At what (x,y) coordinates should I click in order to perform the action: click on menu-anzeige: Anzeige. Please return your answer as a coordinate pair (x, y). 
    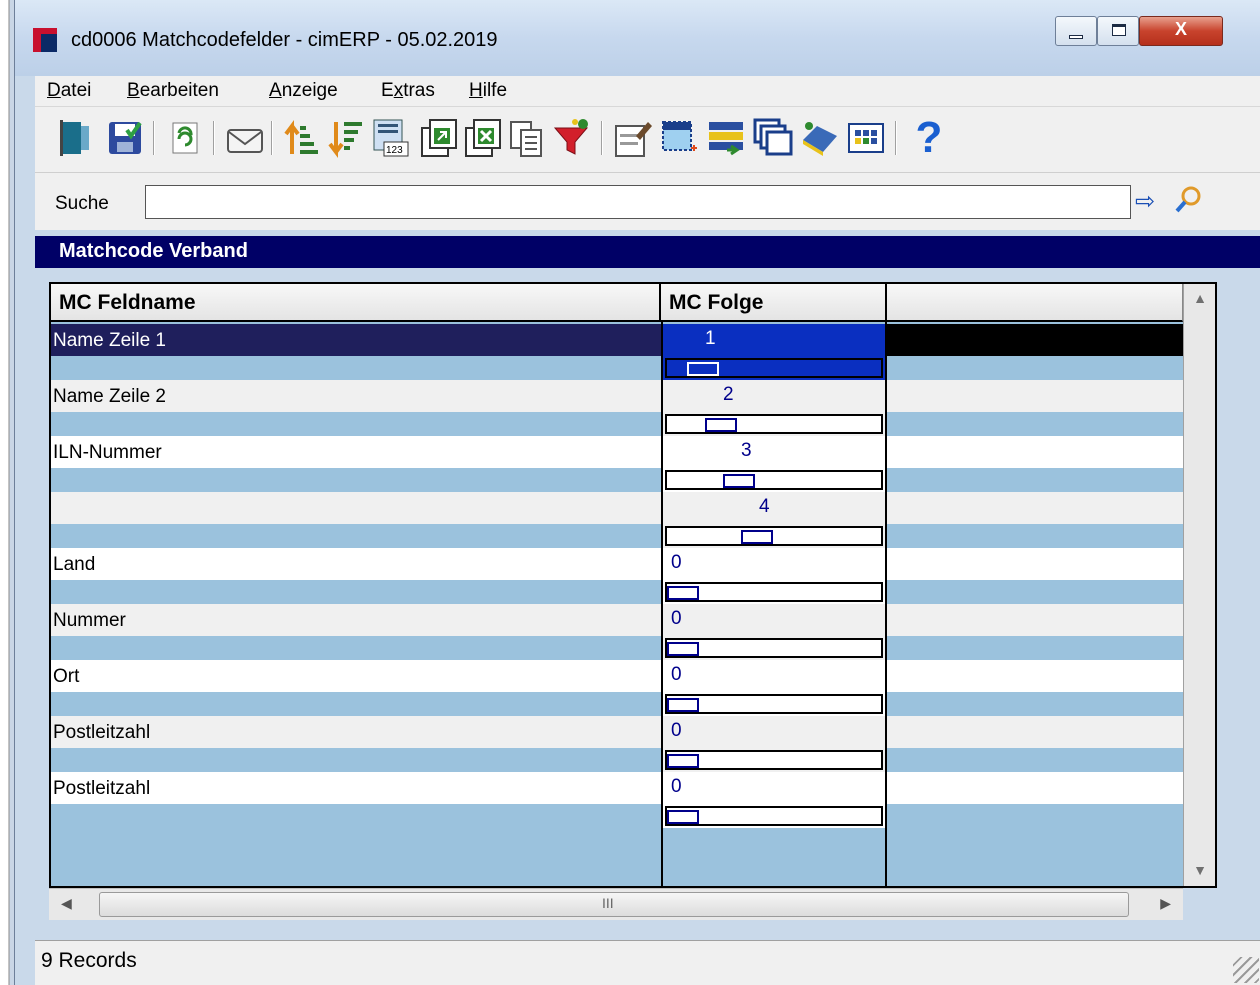
    Looking at the image, I should click on (303, 91).